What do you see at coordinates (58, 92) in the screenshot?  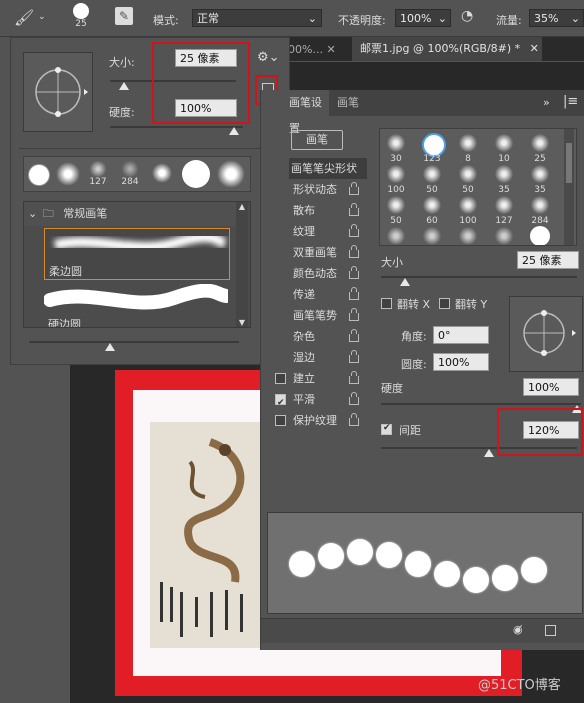 I see `brush-angle-preview` at bounding box center [58, 92].